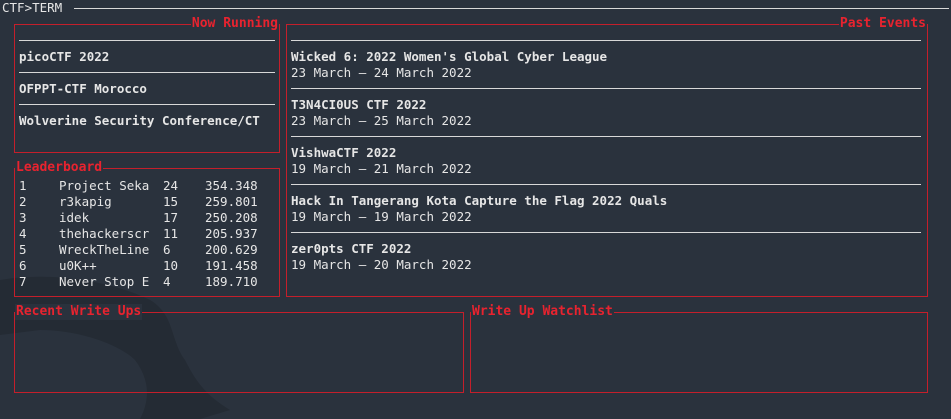 The image size is (951, 419). Describe the element at coordinates (78, 265) in the screenshot. I see `team-cell: u0K++` at that location.